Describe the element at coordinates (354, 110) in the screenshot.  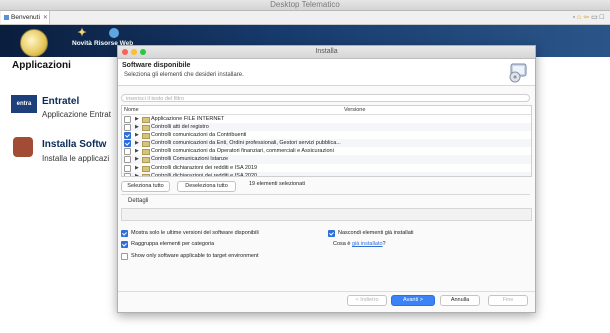
I see `column-version: Versione` at that location.